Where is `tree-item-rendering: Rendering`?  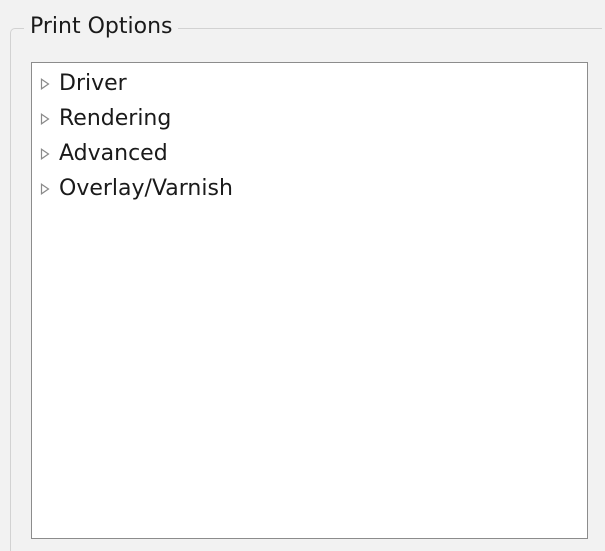 tree-item-rendering: Rendering is located at coordinates (309, 118).